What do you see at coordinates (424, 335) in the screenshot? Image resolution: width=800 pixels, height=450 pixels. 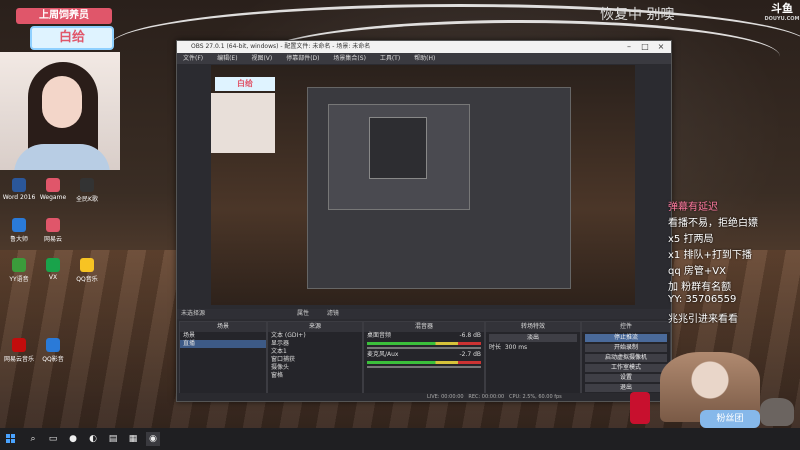 I see `mixer-channel-label: 桌面音频 -6.8 dB` at bounding box center [424, 335].